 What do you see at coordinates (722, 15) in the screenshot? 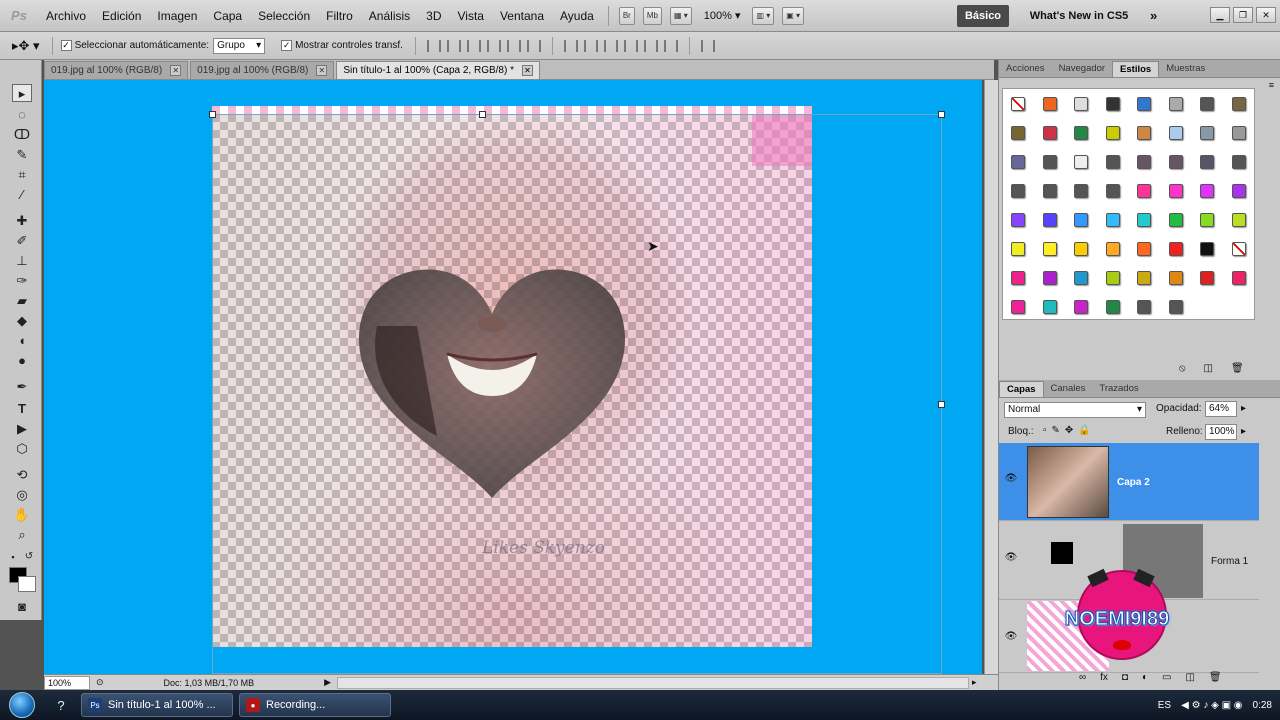
I see `zoom-level-select: 100% ▾` at bounding box center [722, 15].